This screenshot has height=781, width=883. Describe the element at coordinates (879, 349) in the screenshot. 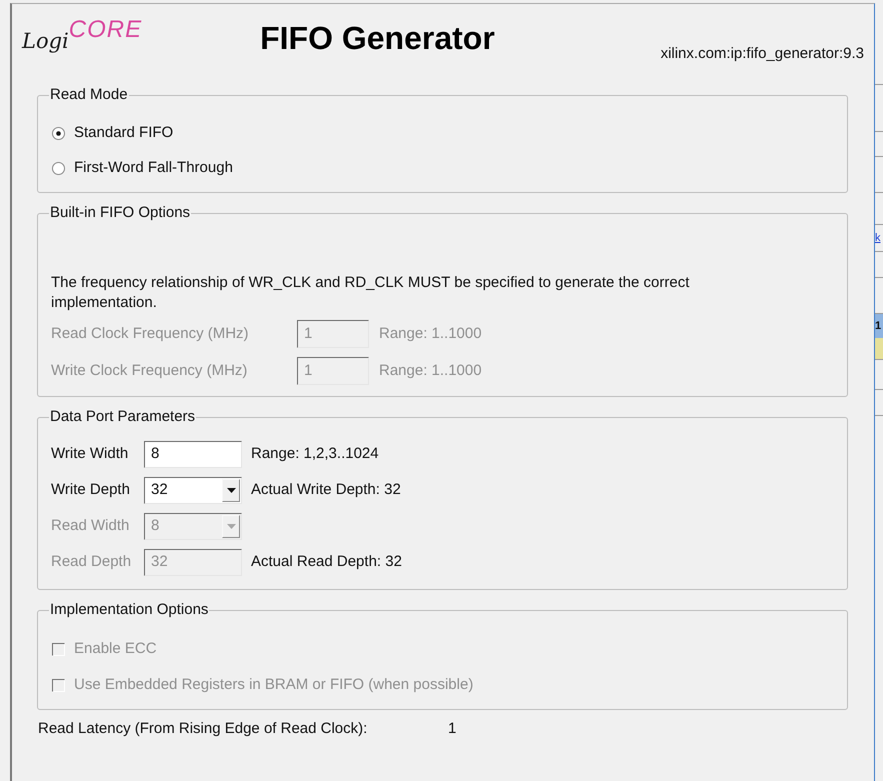

I see `highlighted-row` at that location.